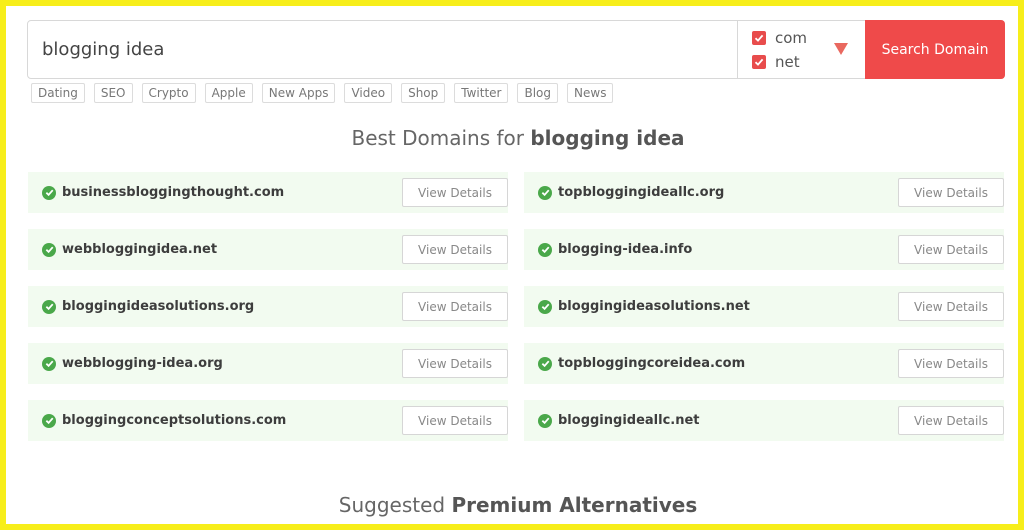 Image resolution: width=1024 pixels, height=530 pixels. I want to click on tag-apple: Apple, so click(228, 93).